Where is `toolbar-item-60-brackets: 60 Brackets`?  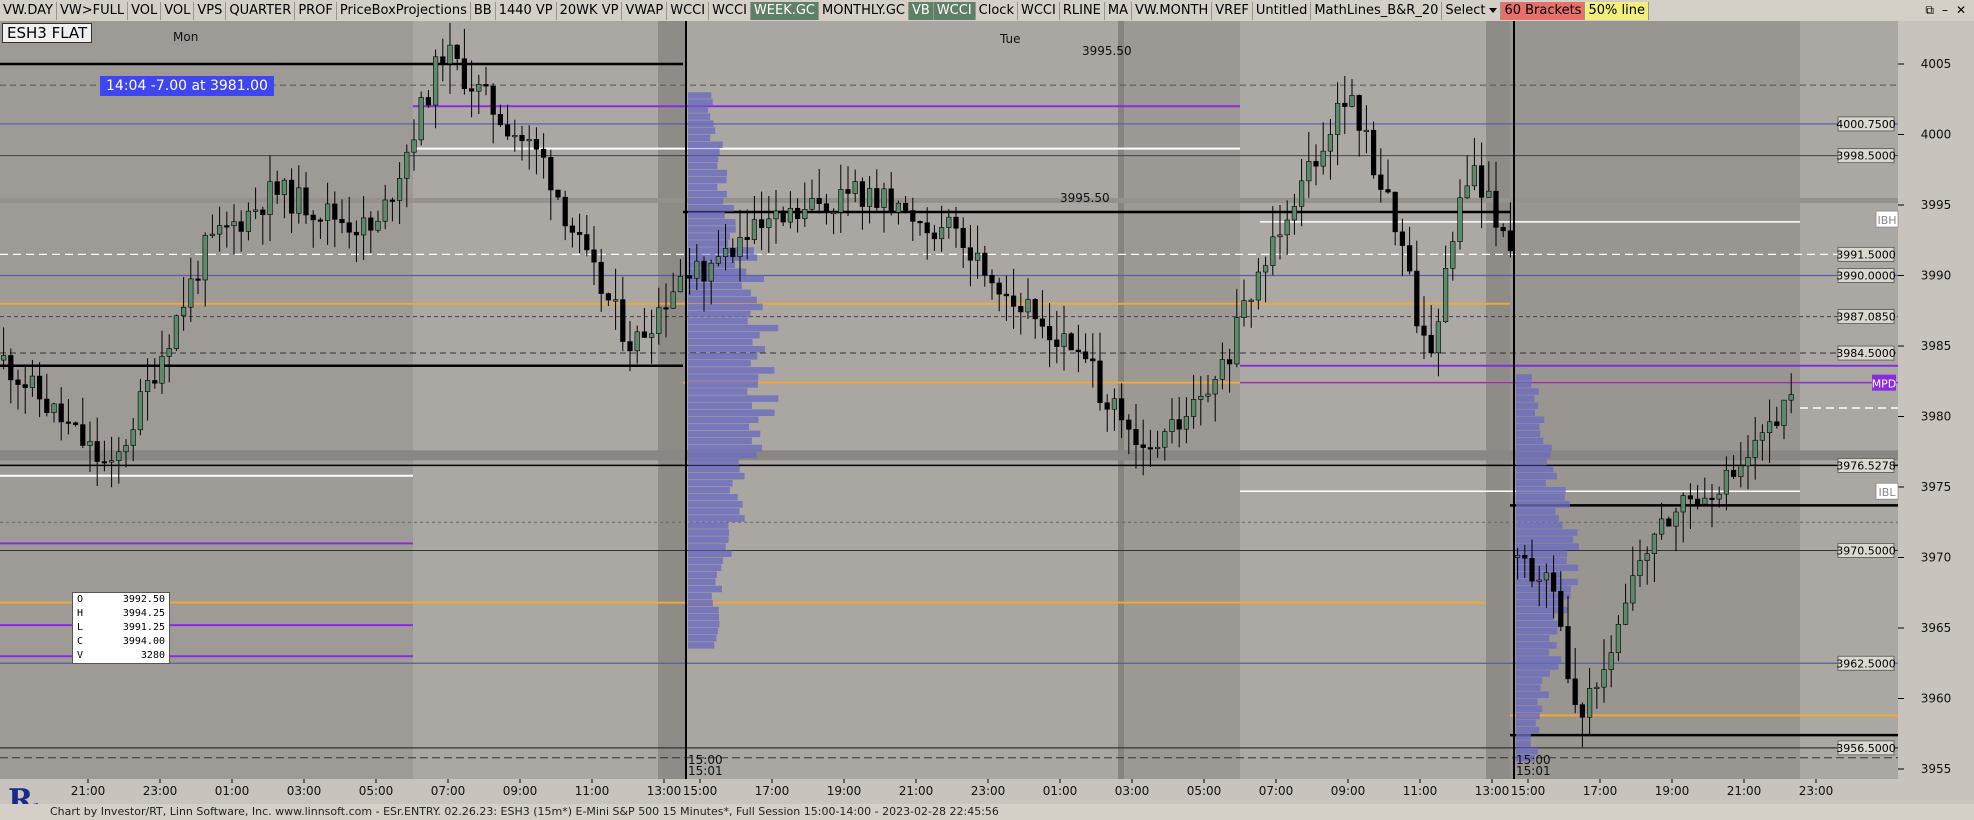
toolbar-item-60-brackets: 60 Brackets is located at coordinates (1543, 10).